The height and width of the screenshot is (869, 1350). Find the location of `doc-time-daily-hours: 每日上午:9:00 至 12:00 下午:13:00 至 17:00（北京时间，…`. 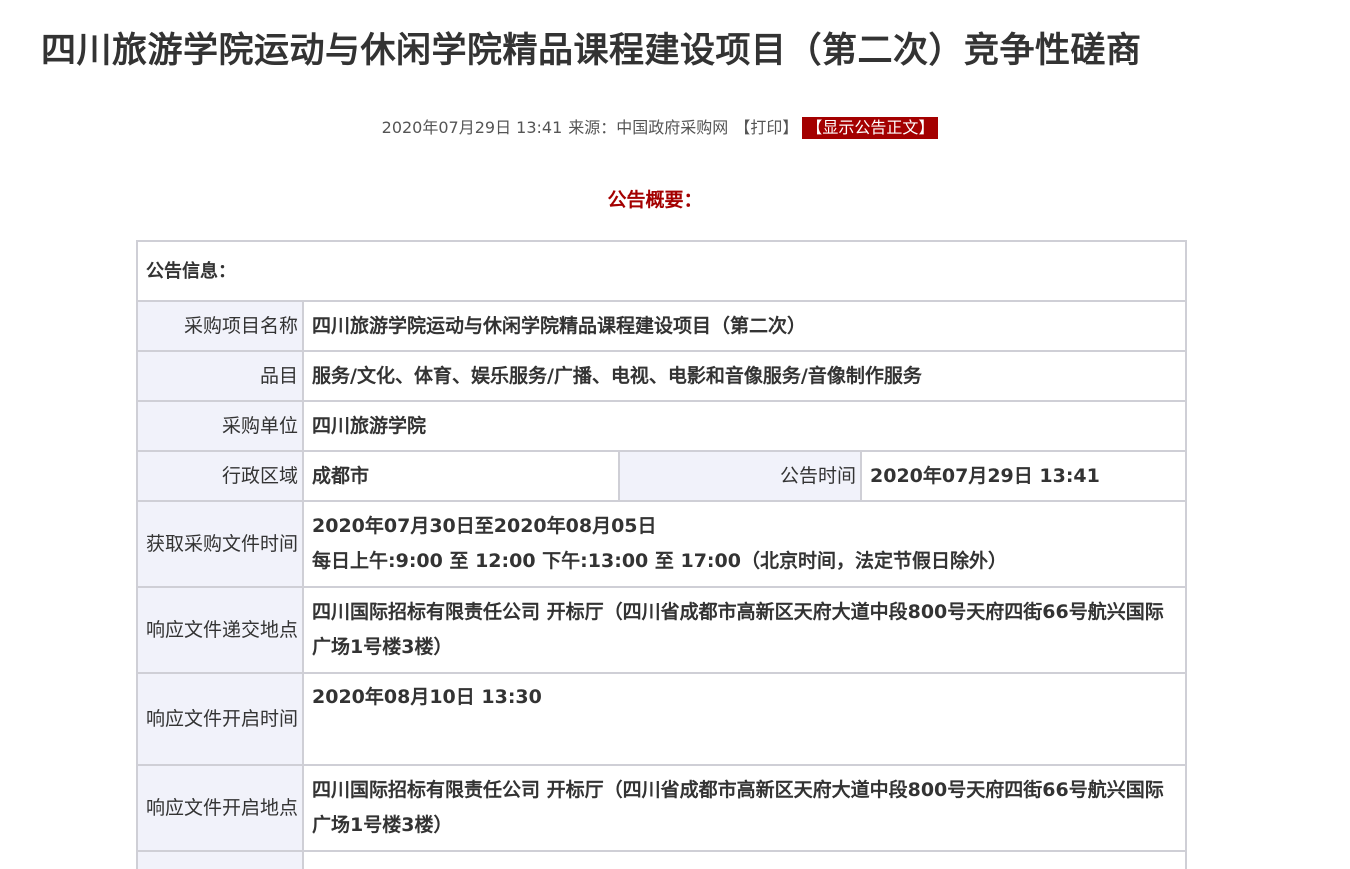

doc-time-daily-hours: 每日上午:9:00 至 12:00 下午:13:00 至 17:00（北京时间，… is located at coordinates (659, 561).